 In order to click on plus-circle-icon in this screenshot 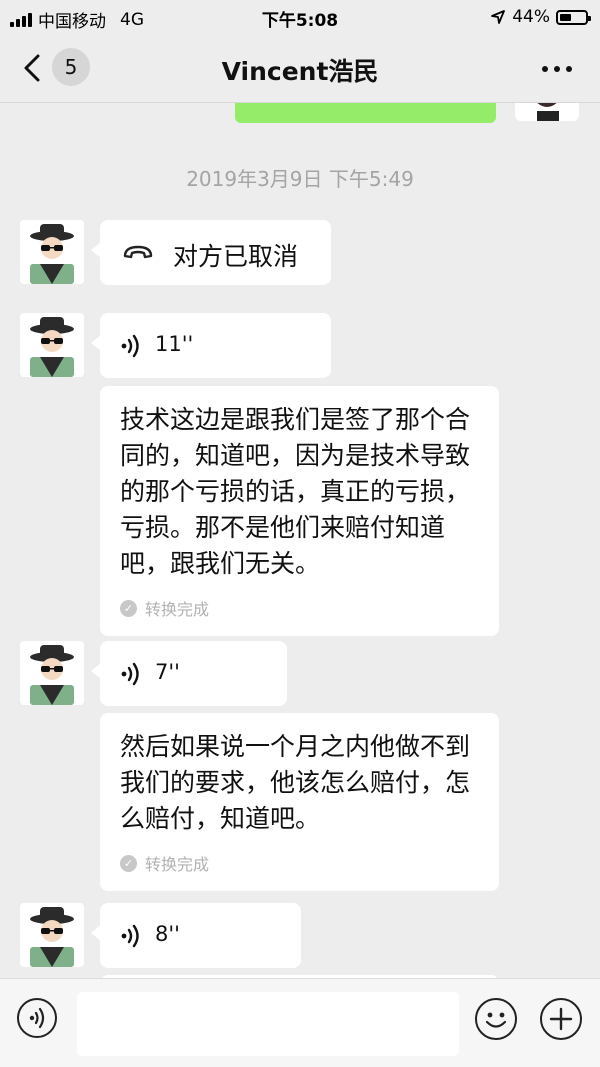, I will do `click(561, 1019)`.